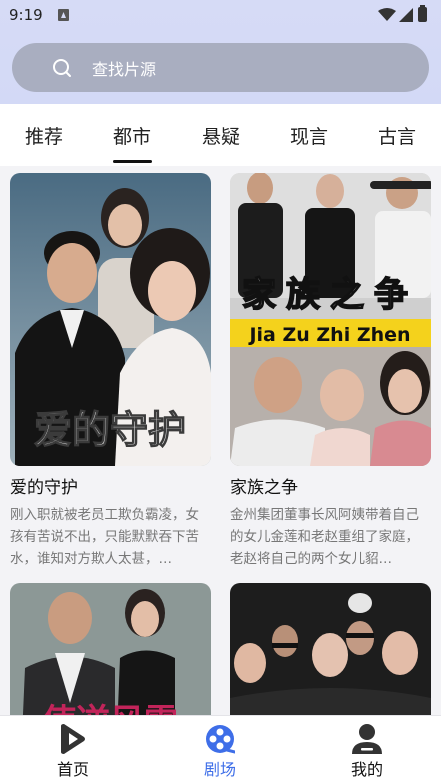 The height and width of the screenshot is (784, 441). I want to click on play-icon, so click(73, 739).